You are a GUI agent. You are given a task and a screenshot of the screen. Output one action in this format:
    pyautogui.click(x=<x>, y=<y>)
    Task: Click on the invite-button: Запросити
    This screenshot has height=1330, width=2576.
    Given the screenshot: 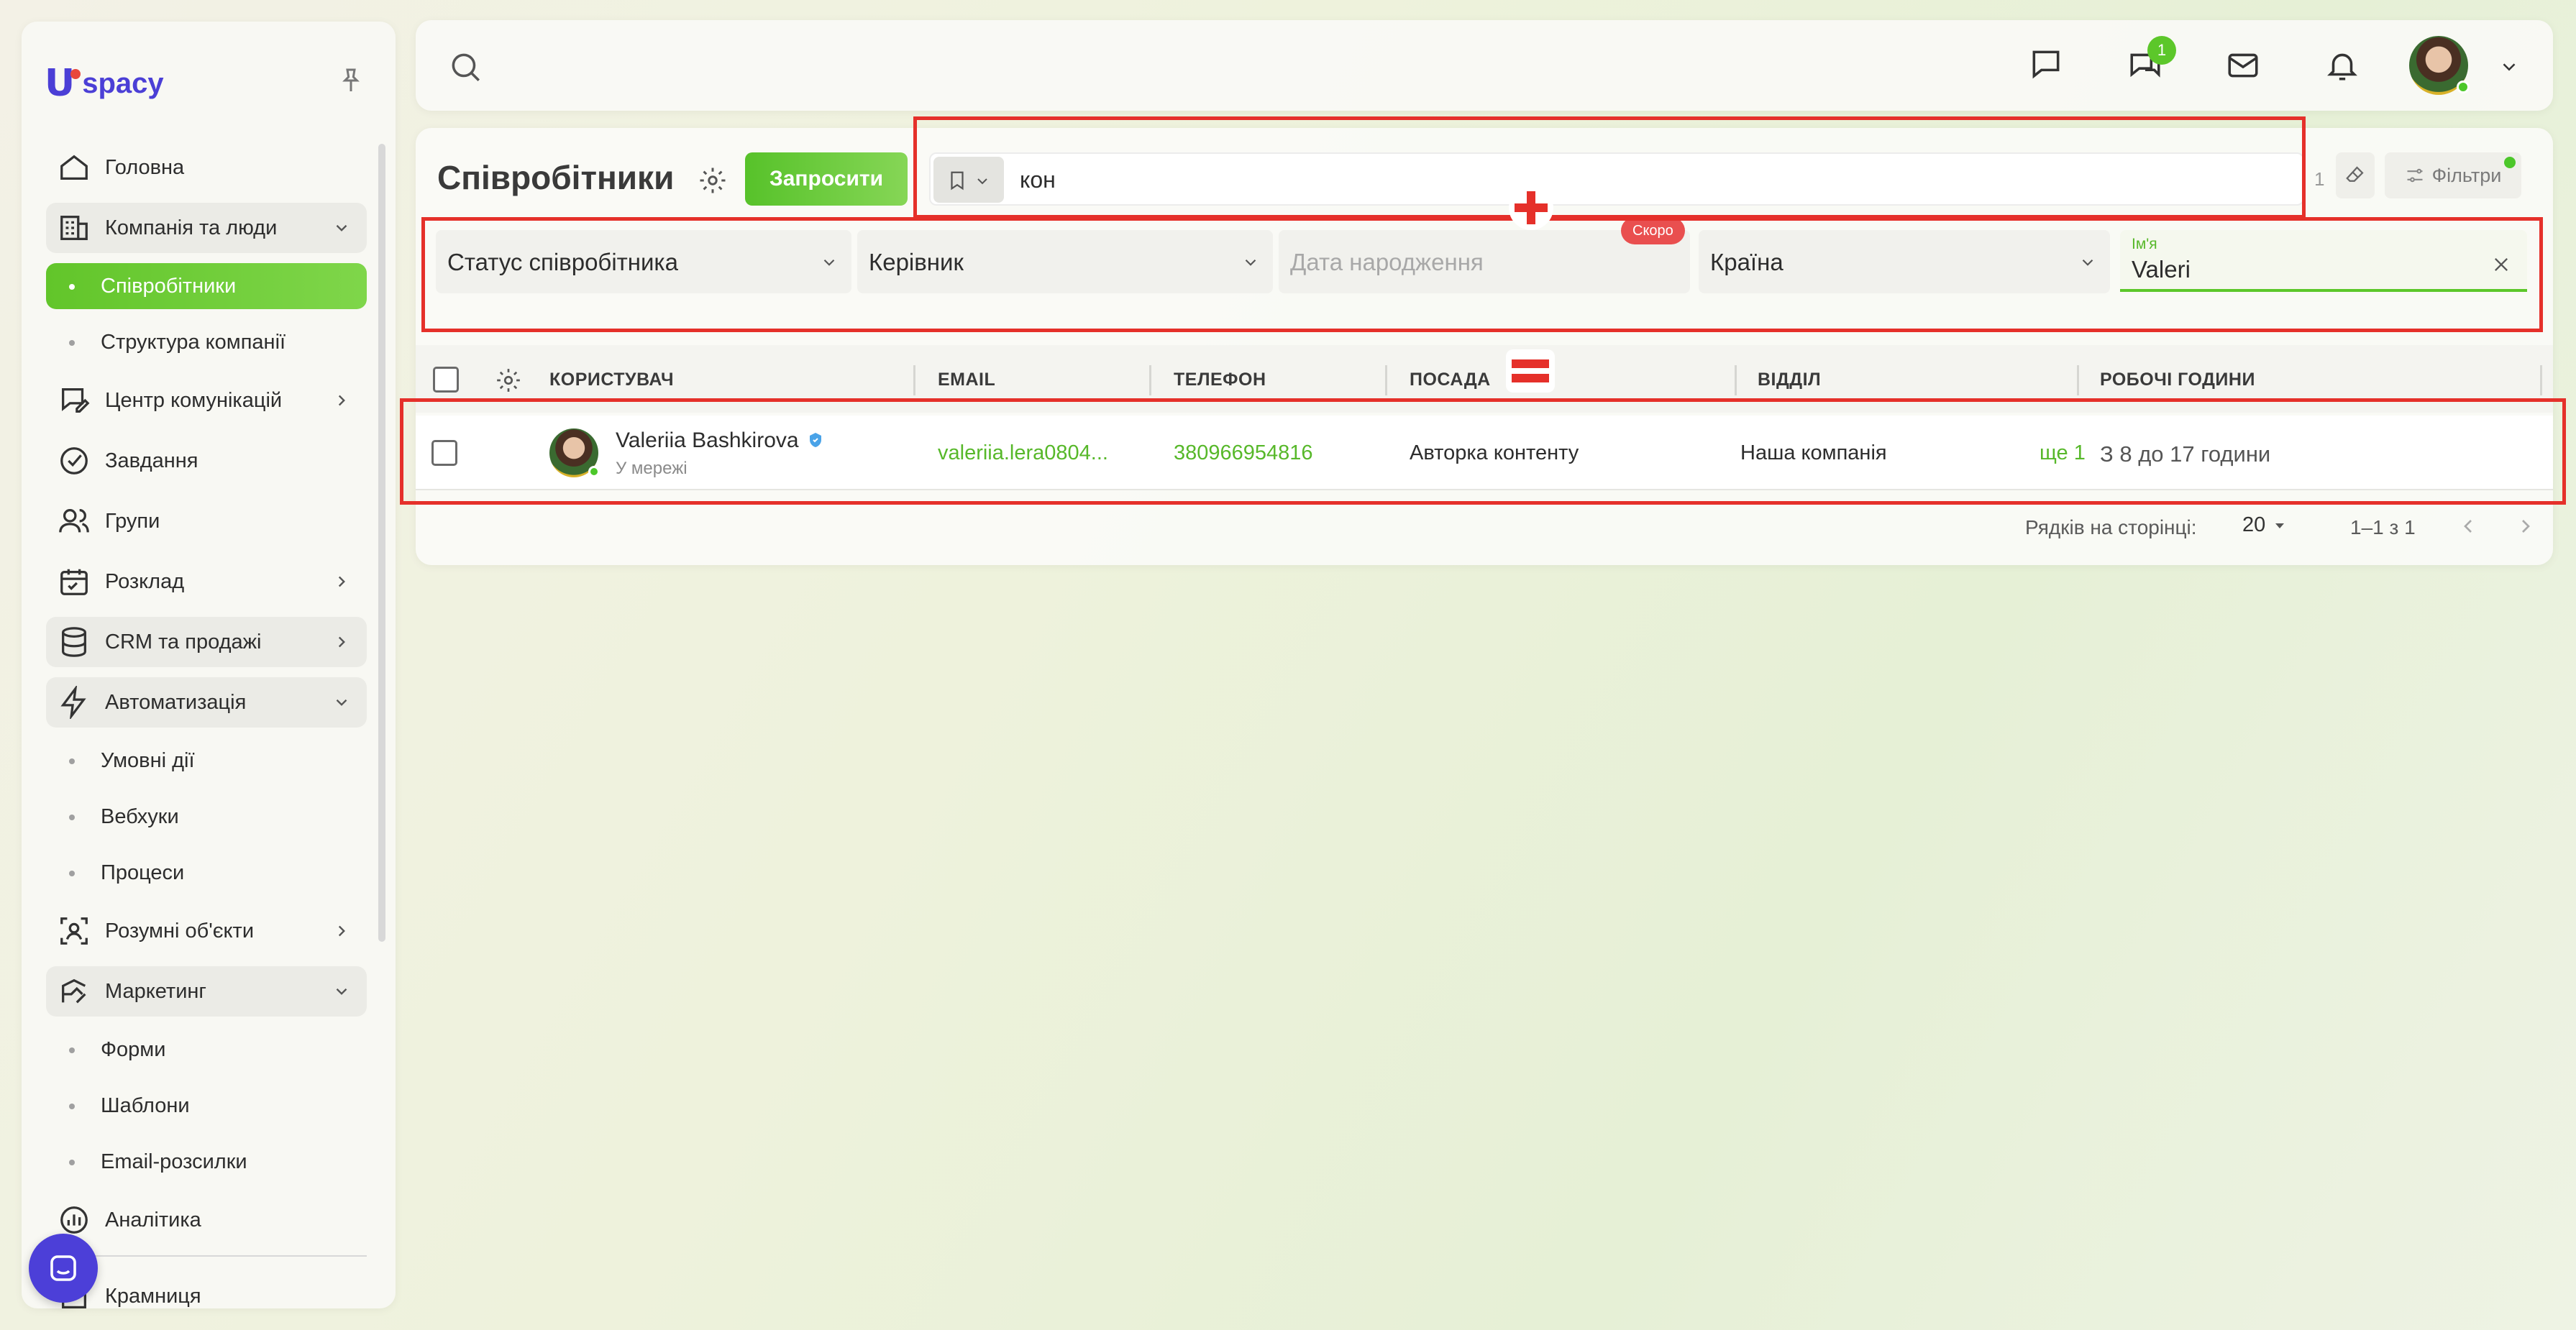 What is the action you would take?
    pyautogui.click(x=826, y=179)
    